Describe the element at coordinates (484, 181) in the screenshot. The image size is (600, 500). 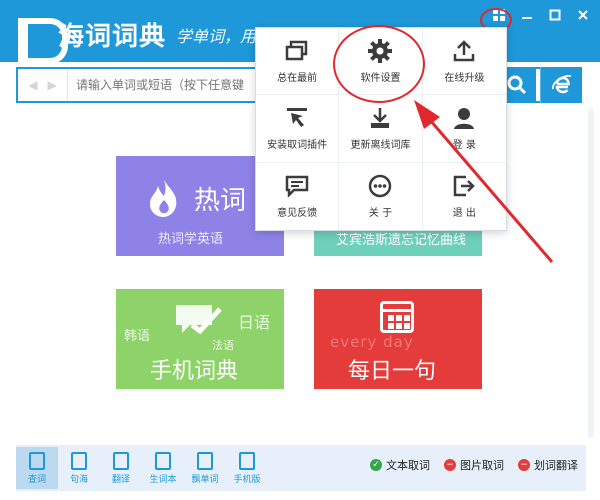
I see `annotation-arrow` at that location.